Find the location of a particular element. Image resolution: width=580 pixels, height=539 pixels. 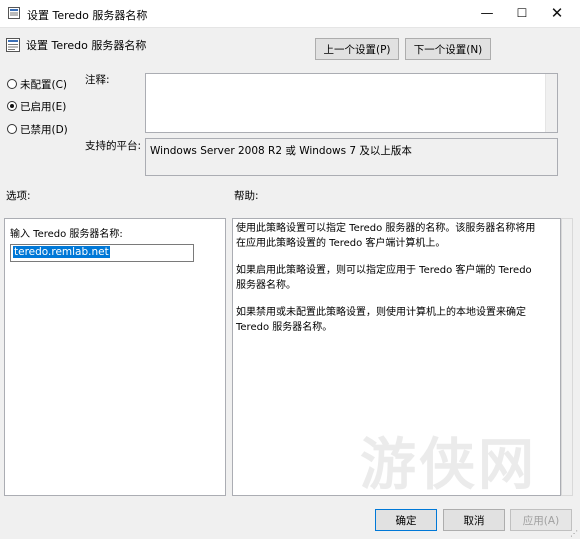

maximize-button: ☐ is located at coordinates (522, 14).